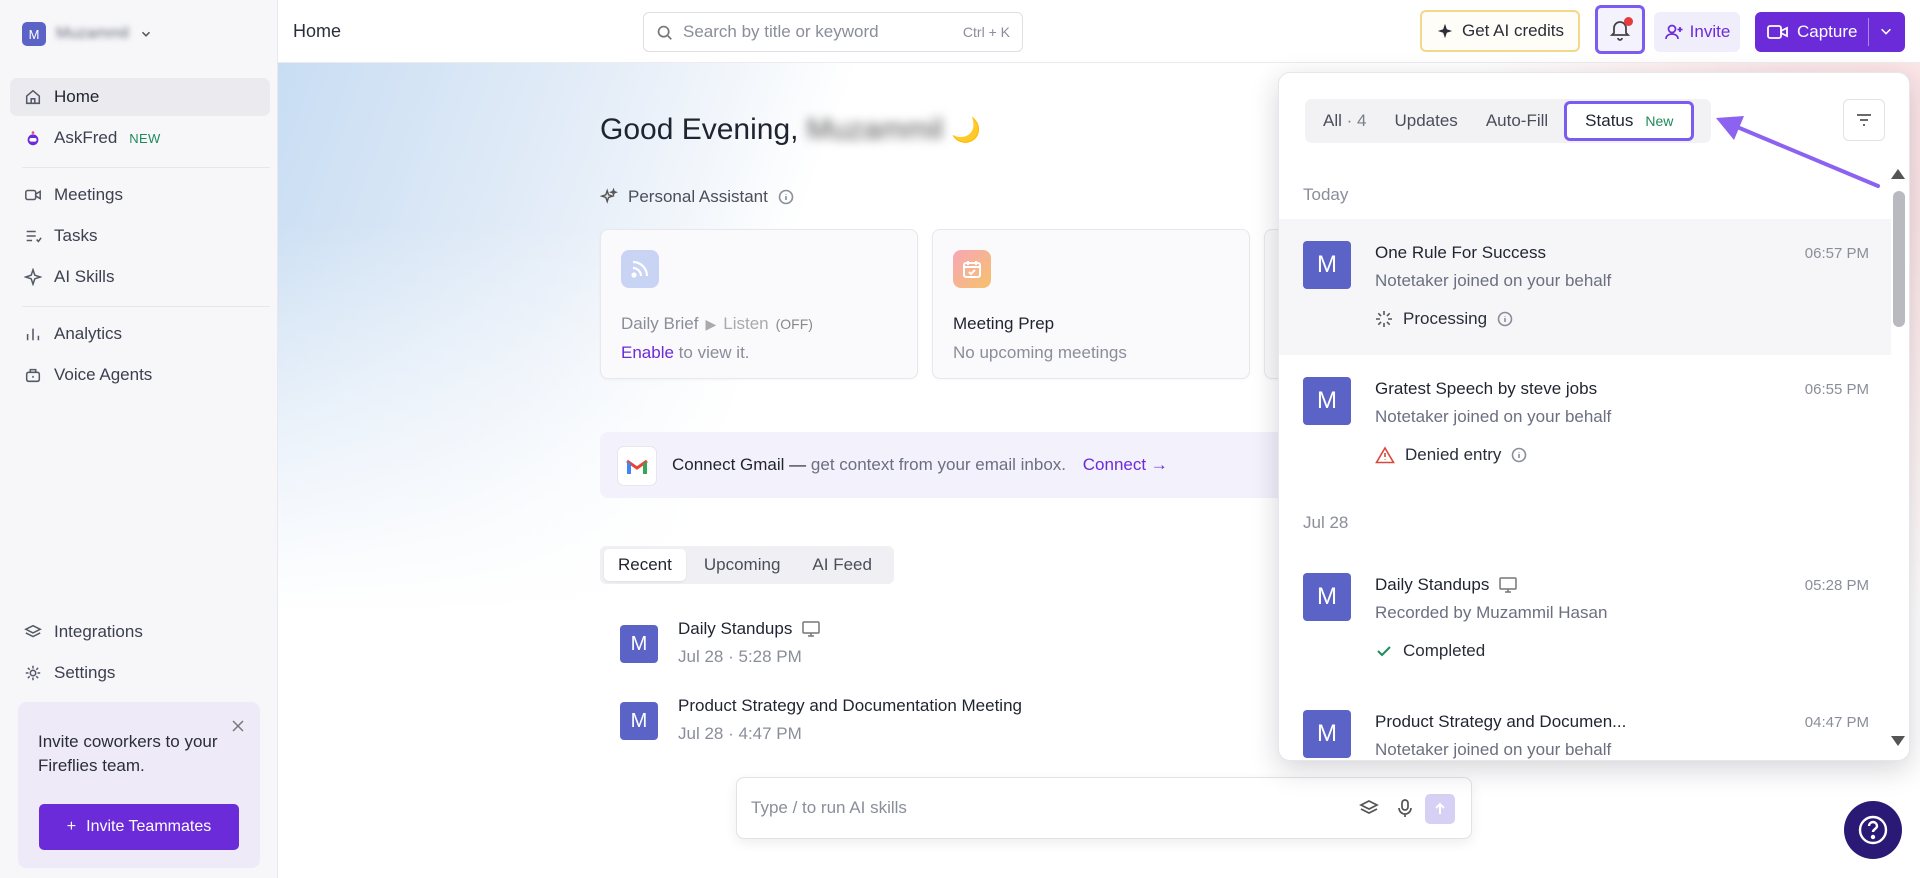  I want to click on get-ai-credits-button: Get AI credits, so click(1500, 31).